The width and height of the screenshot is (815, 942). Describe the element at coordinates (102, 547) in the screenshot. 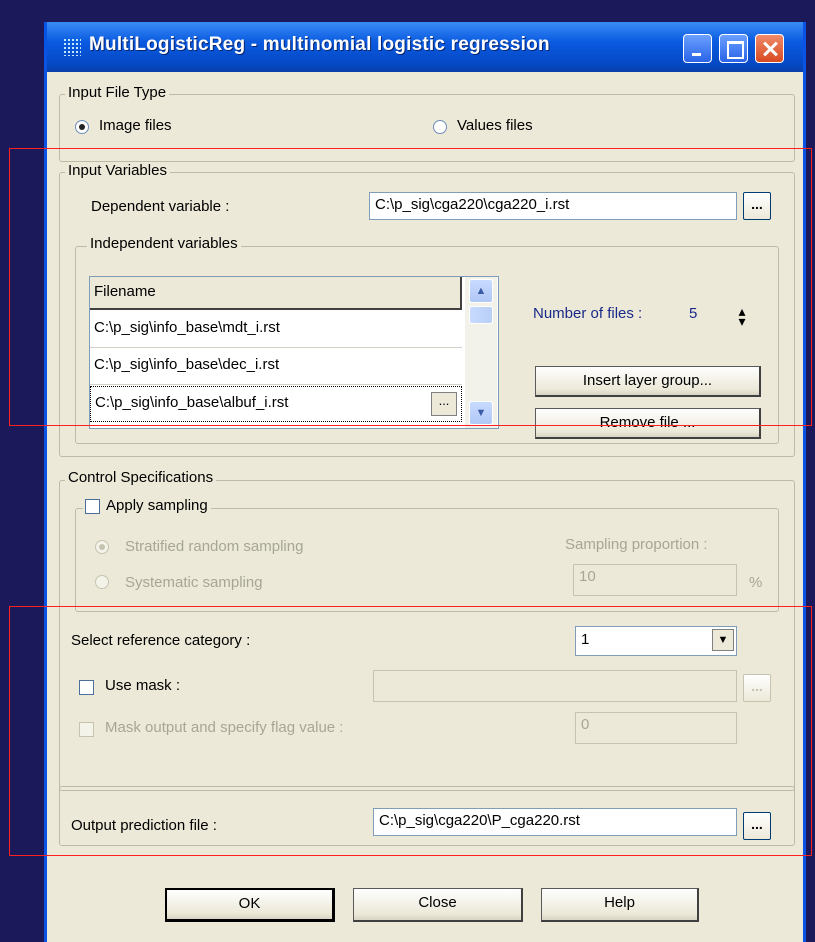

I see `stratified-sampling-radio` at that location.